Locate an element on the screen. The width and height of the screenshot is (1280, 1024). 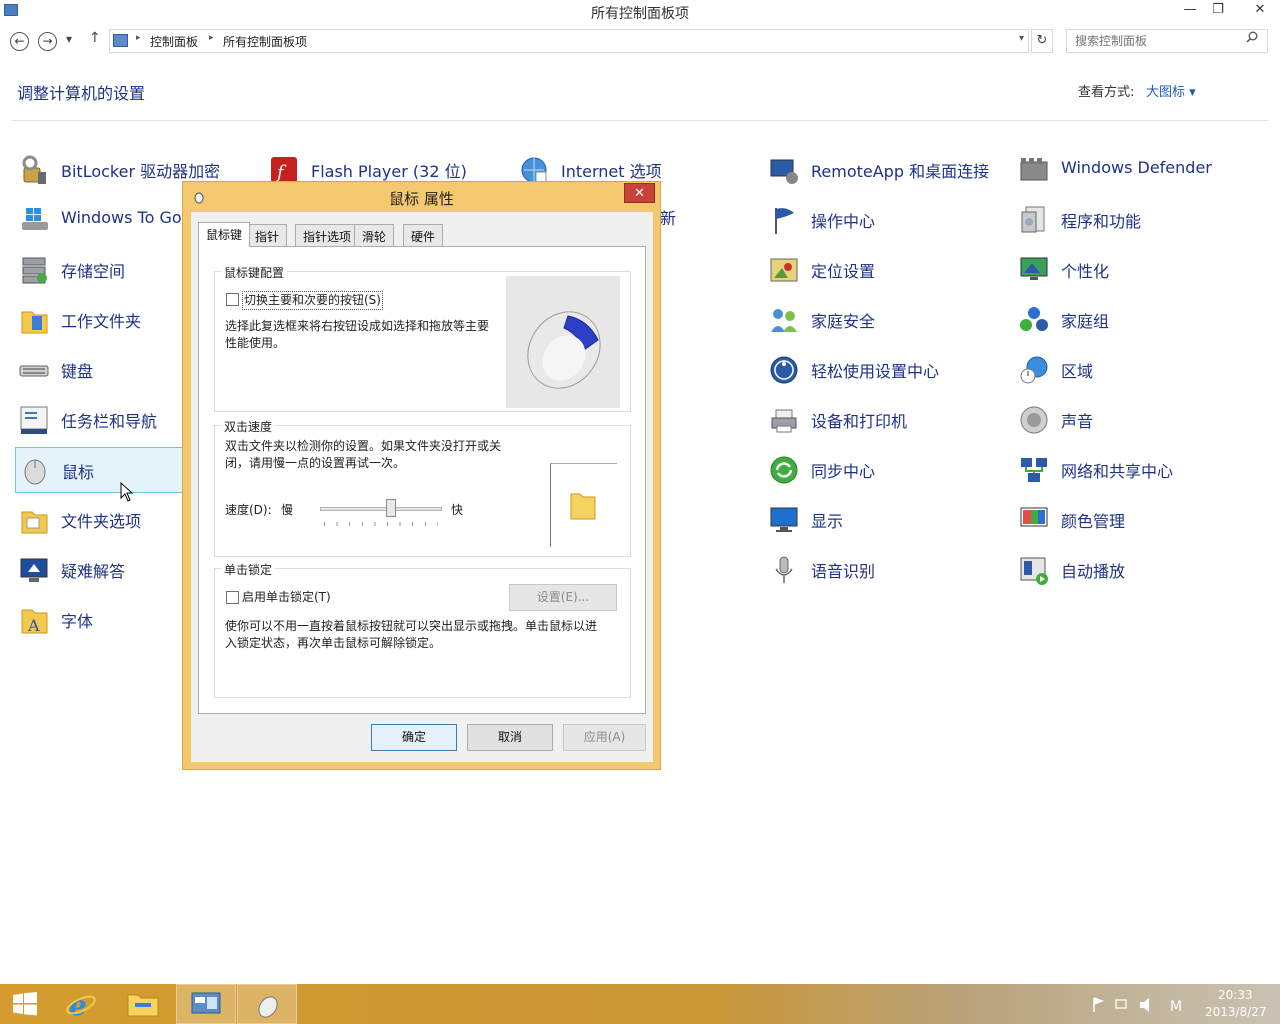
windows-defender-icon is located at coordinates (1034, 169).